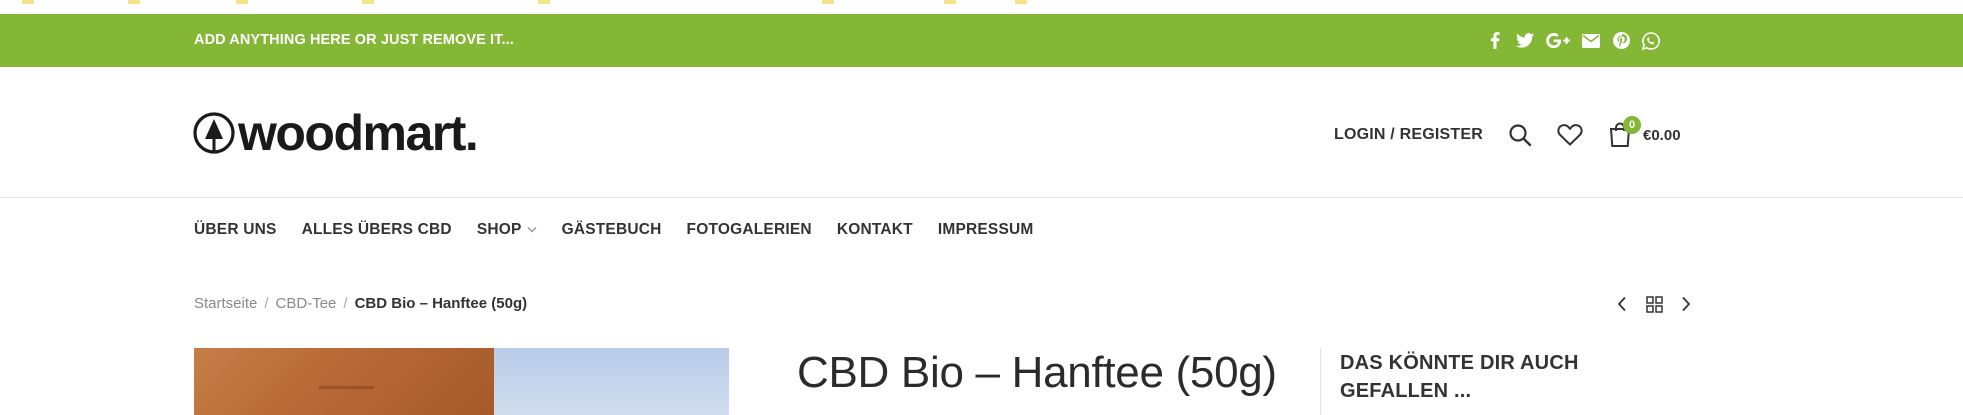 Image resolution: width=1963 pixels, height=415 pixels. What do you see at coordinates (612, 230) in the screenshot?
I see `nav-item-gaestebuch: GÄSTEBUCH` at bounding box center [612, 230].